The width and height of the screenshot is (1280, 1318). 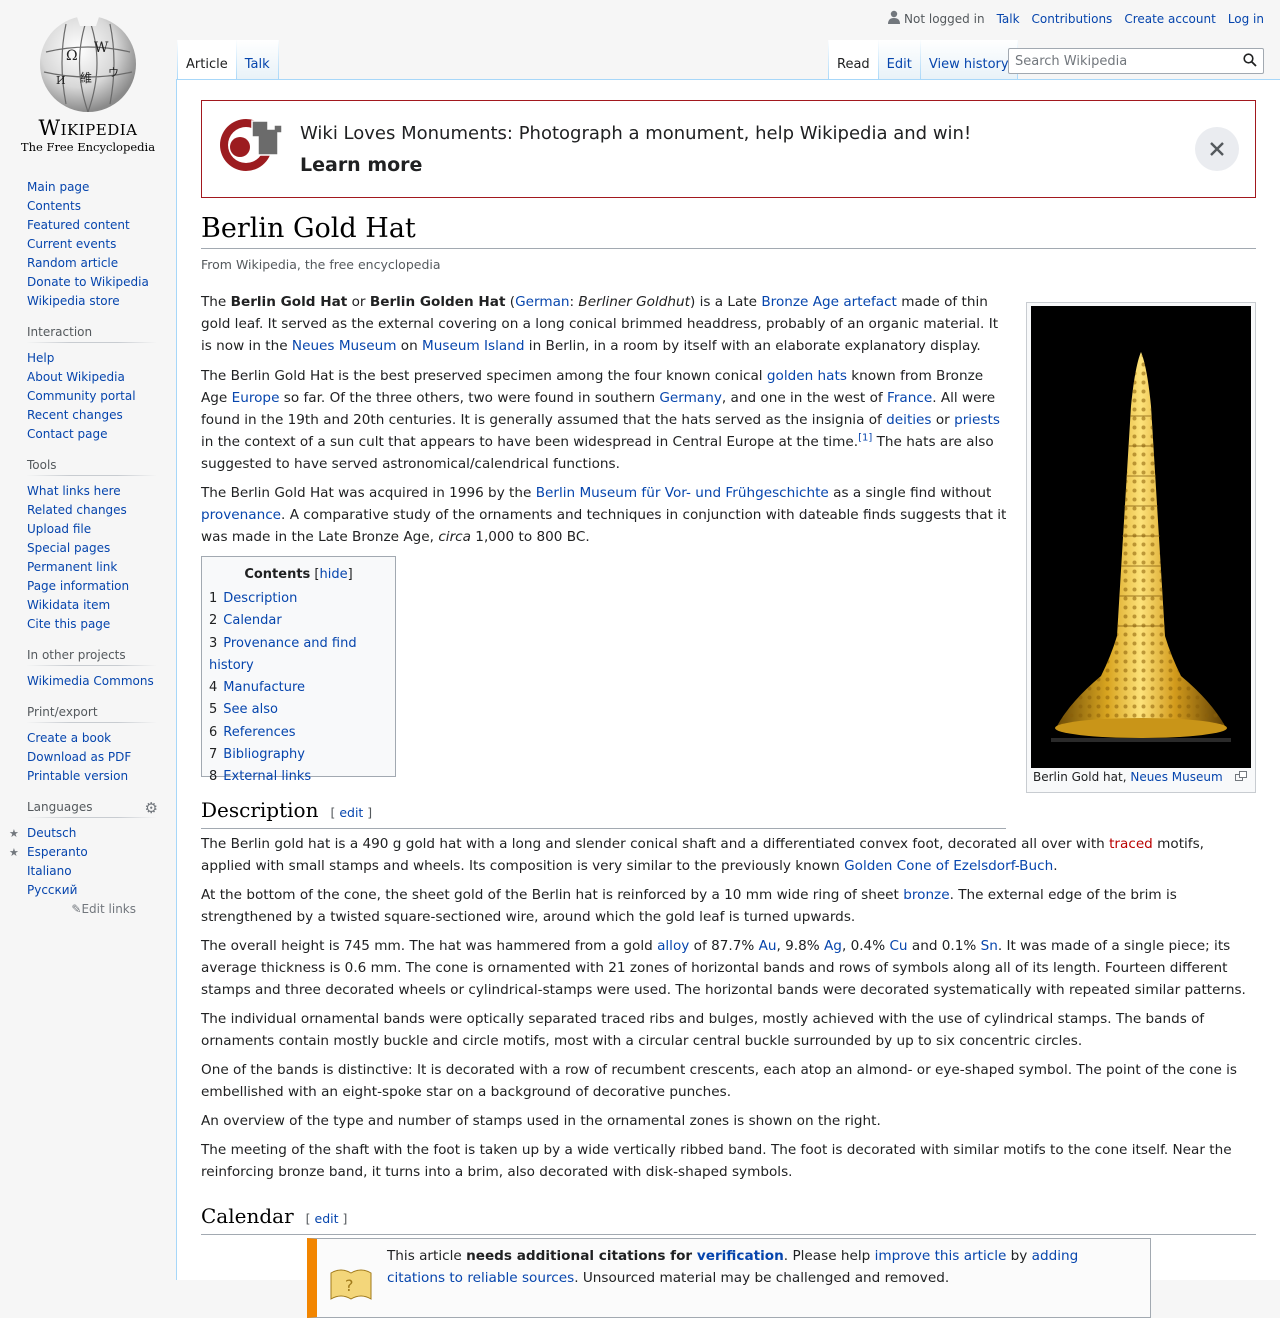 I want to click on link-sn: Sn, so click(x=989, y=946).